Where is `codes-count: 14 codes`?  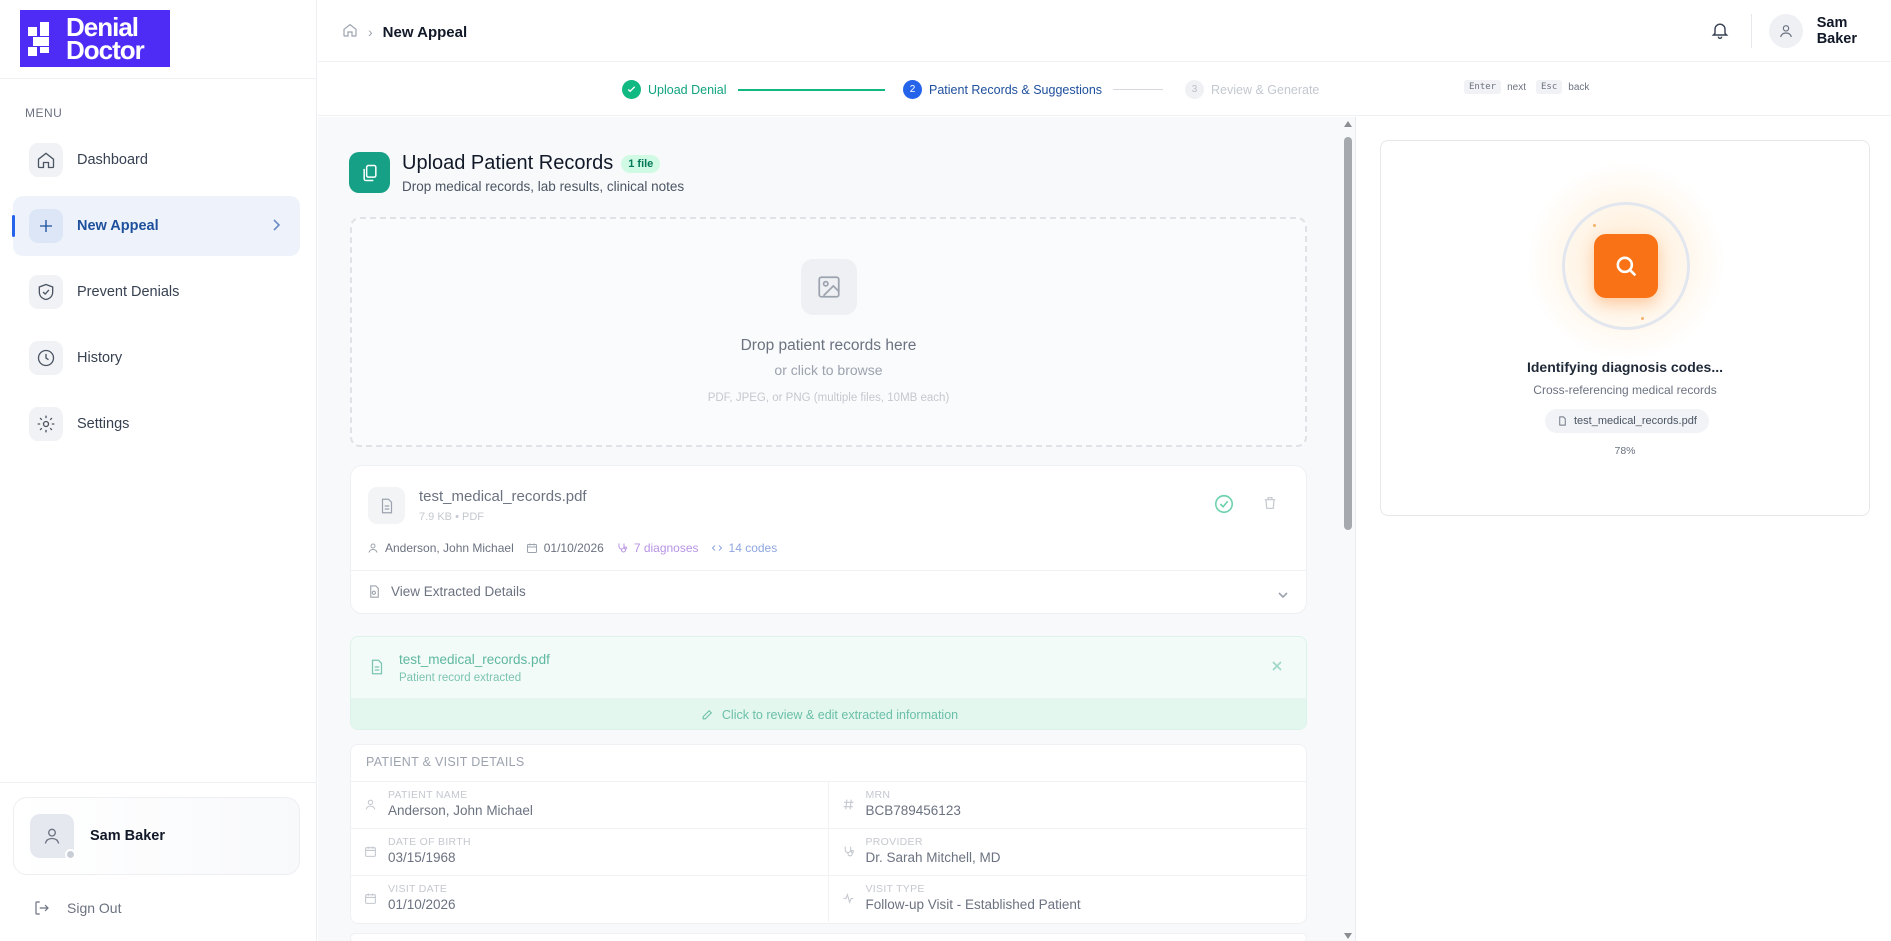 codes-count: 14 codes is located at coordinates (753, 548).